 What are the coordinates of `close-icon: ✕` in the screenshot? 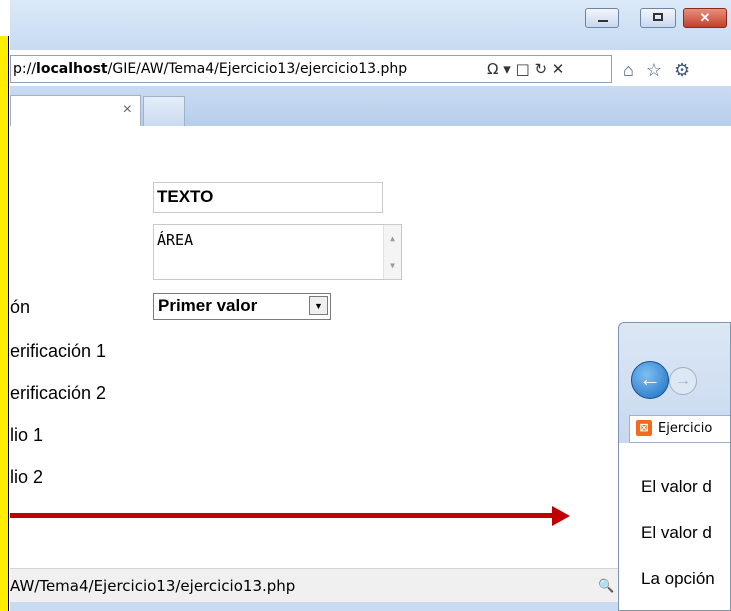 It's located at (705, 17).